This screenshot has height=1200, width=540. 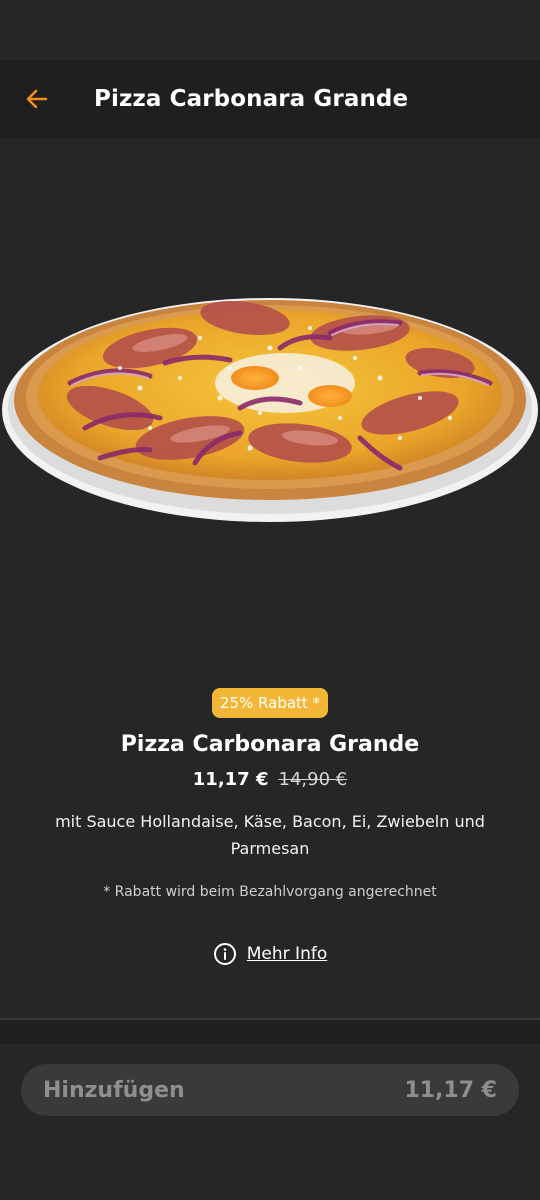 I want to click on arrow-left-icon, so click(x=37, y=99).